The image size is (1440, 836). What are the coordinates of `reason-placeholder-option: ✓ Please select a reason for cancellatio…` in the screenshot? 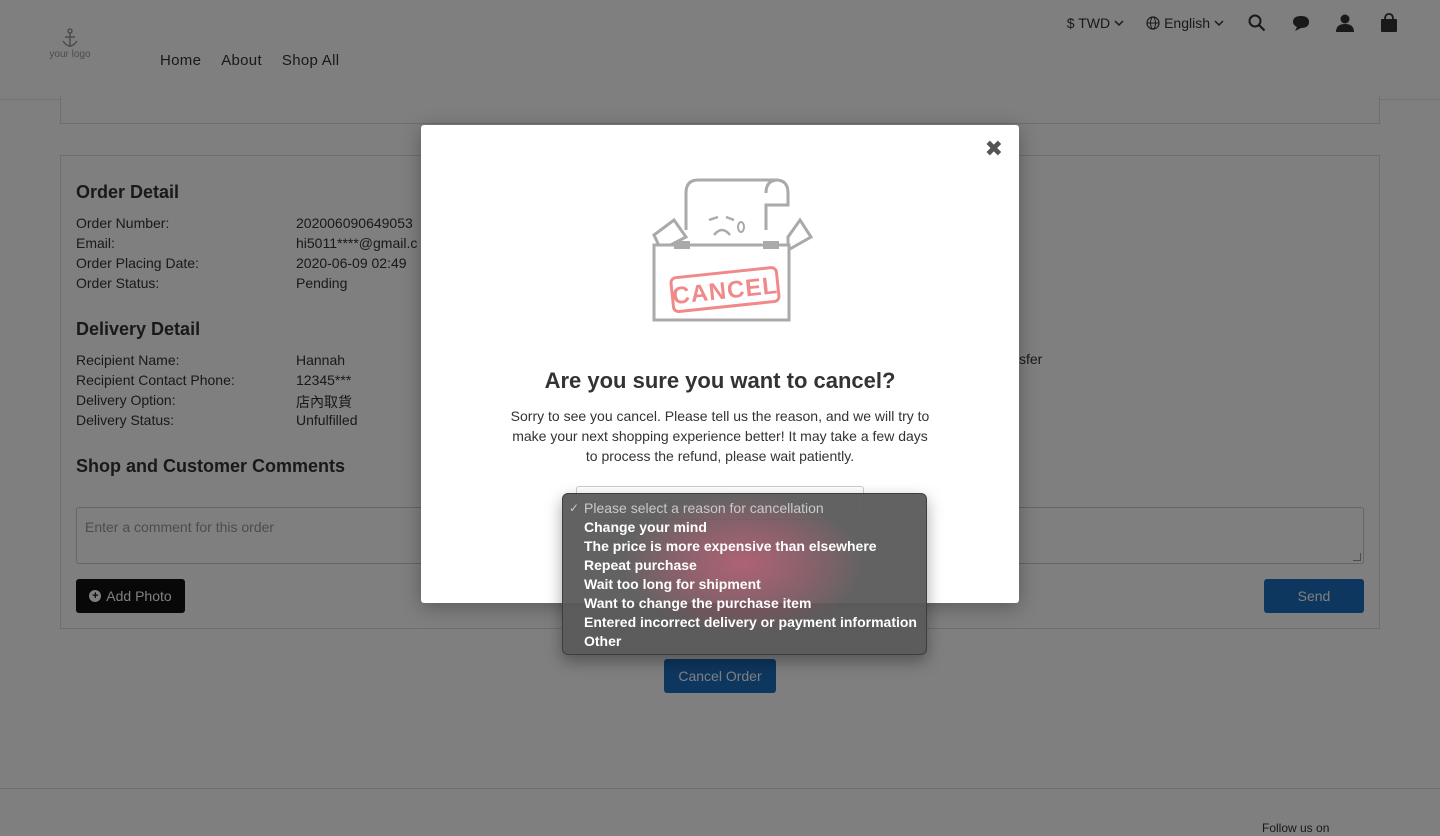 It's located at (744, 508).